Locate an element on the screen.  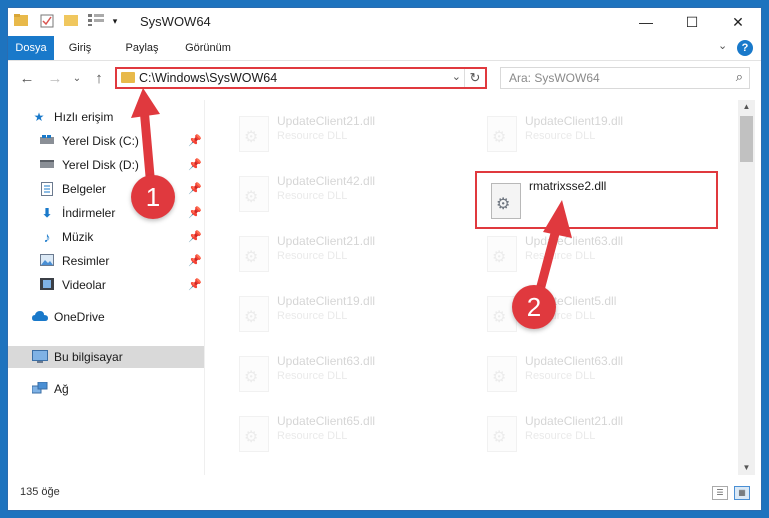
recent-locations-button: ⌄ is located at coordinates (77, 79).